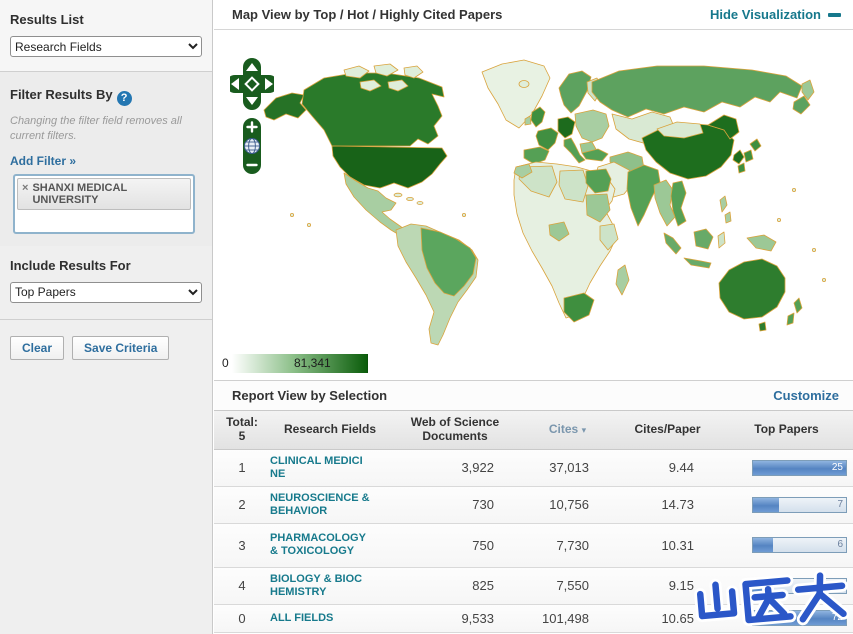 The width and height of the screenshot is (853, 634). Describe the element at coordinates (579, 307) in the screenshot. I see `country-south-africa` at that location.